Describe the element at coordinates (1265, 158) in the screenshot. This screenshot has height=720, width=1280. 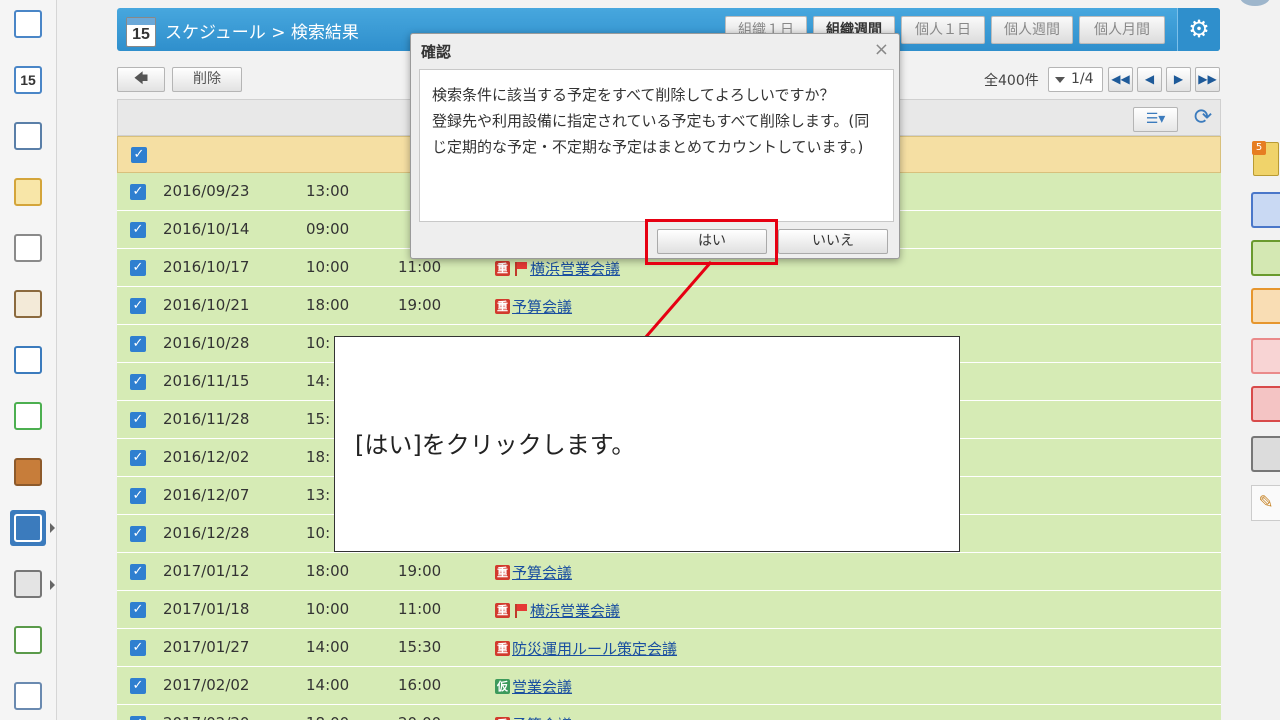
I see `notification-icon: 5` at that location.